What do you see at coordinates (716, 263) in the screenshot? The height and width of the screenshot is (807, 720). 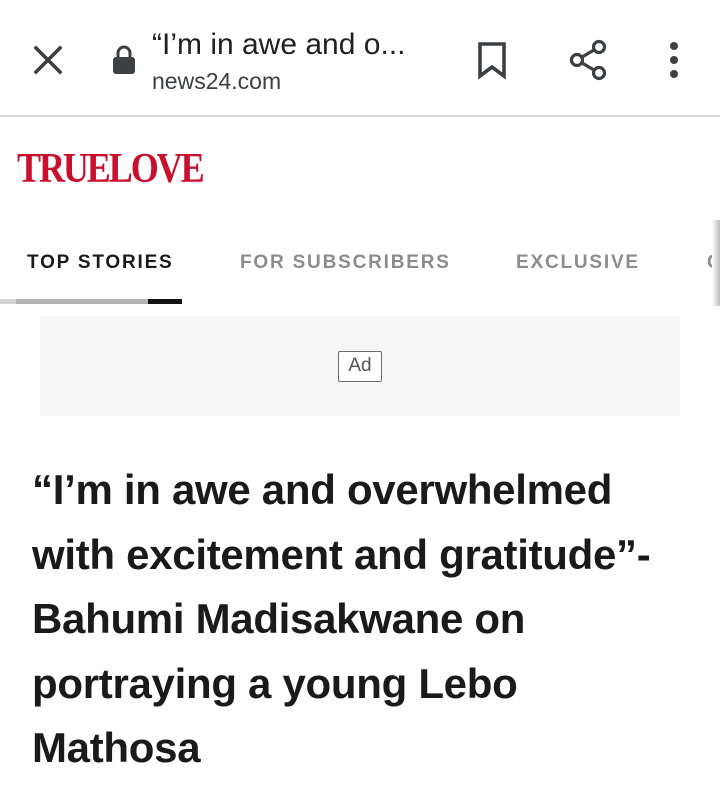 I see `tabs-edge-fade` at bounding box center [716, 263].